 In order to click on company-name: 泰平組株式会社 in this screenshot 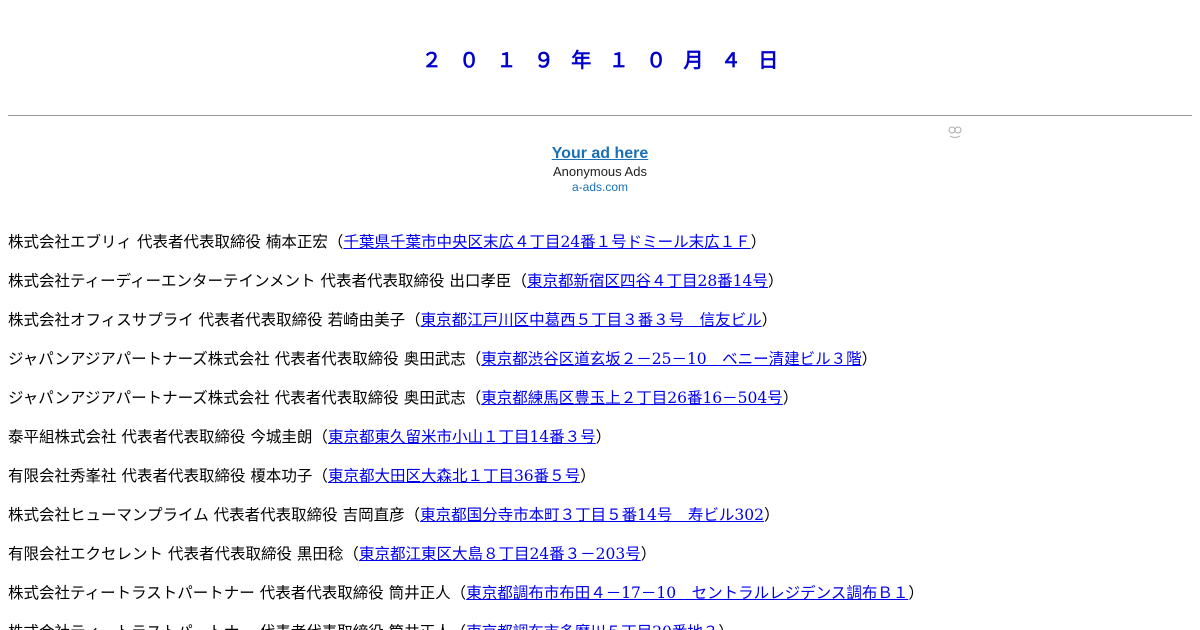, I will do `click(62, 437)`.